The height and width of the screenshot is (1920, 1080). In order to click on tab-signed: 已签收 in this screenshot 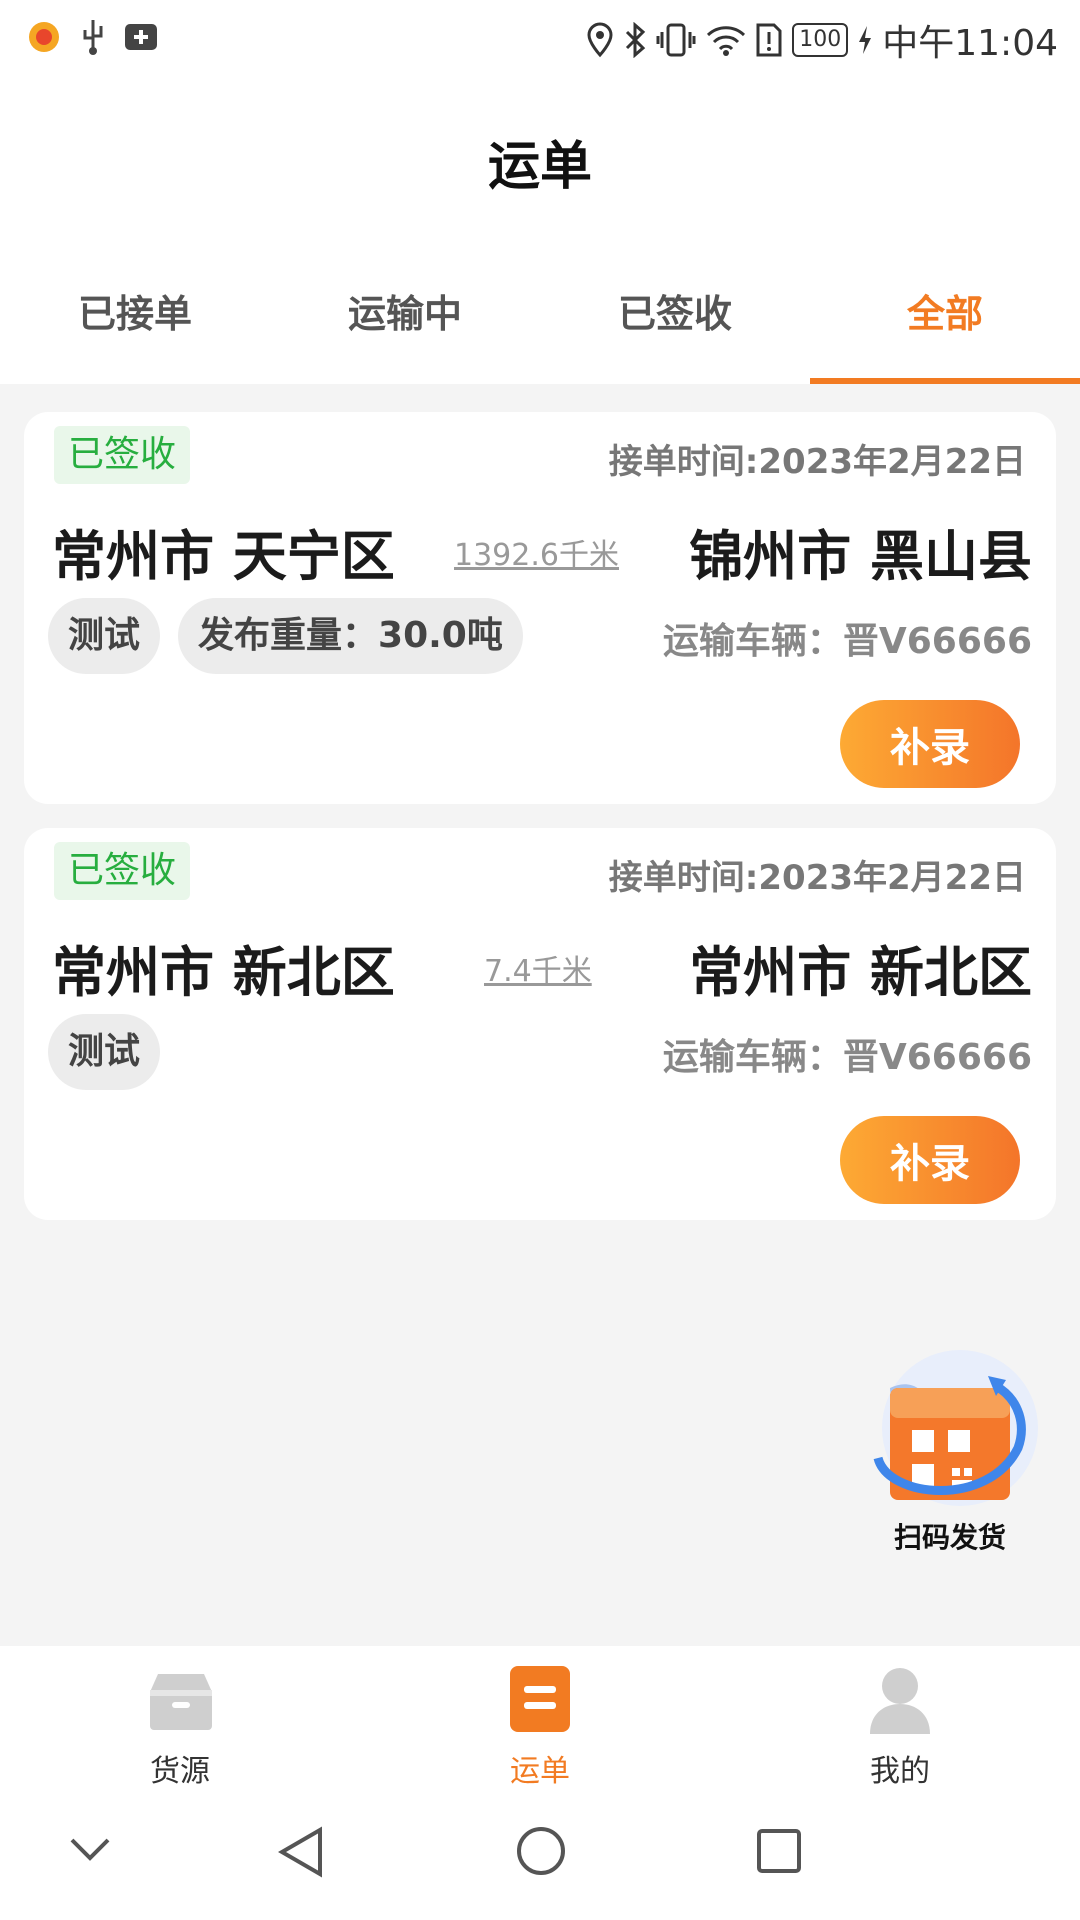, I will do `click(675, 310)`.